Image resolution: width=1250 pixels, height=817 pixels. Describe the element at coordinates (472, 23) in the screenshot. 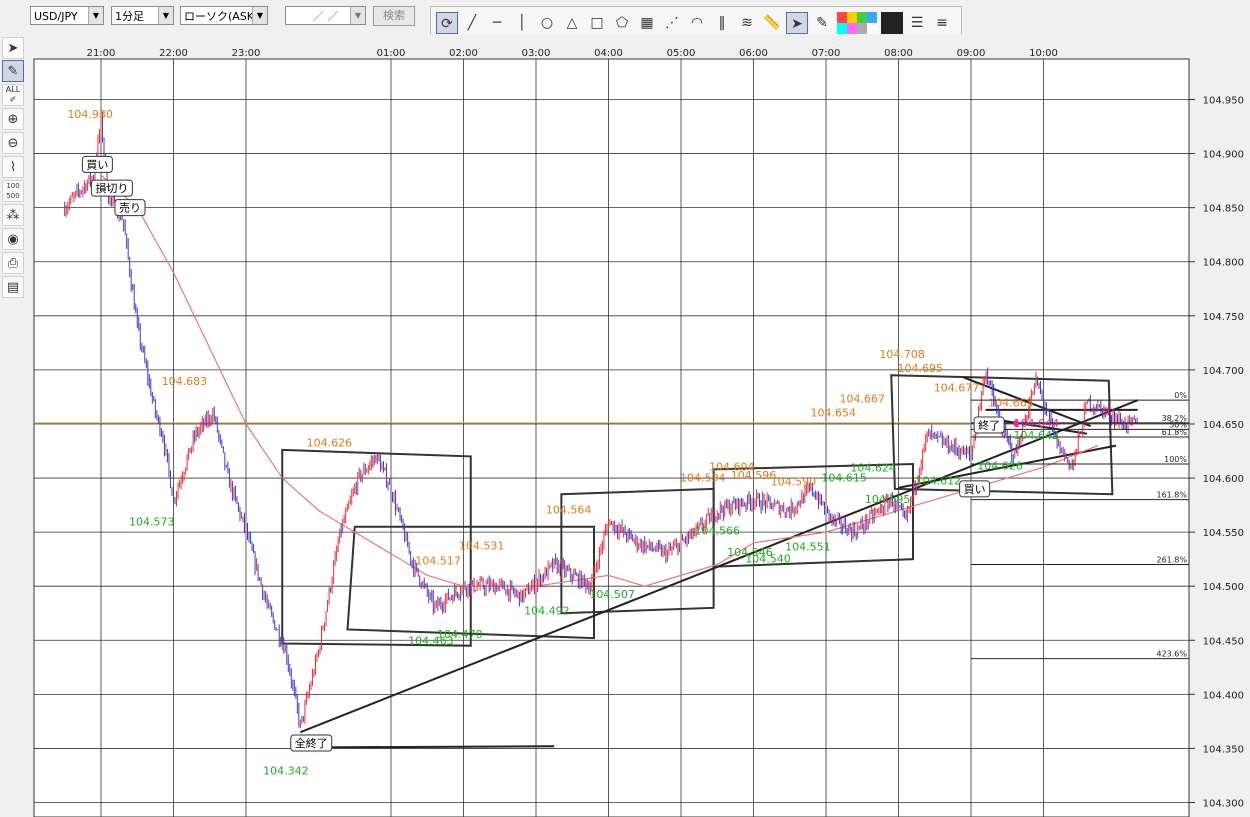

I see `trendline-icon: ╱` at that location.